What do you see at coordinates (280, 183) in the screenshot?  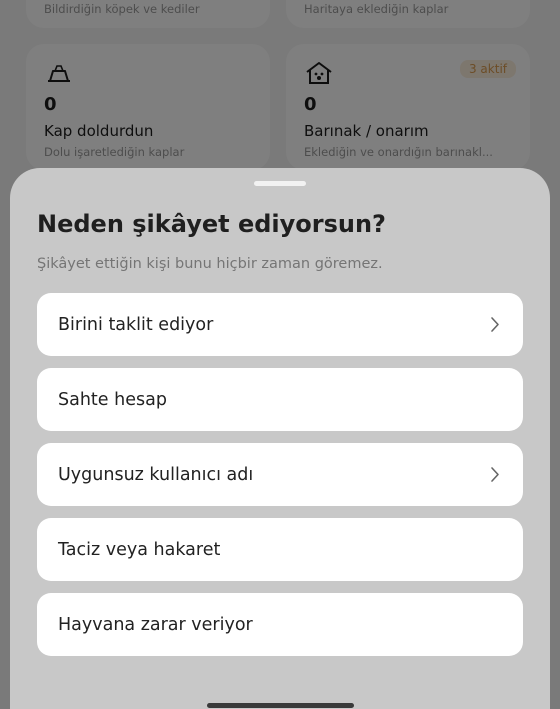 I see `sheet-grab-handle` at bounding box center [280, 183].